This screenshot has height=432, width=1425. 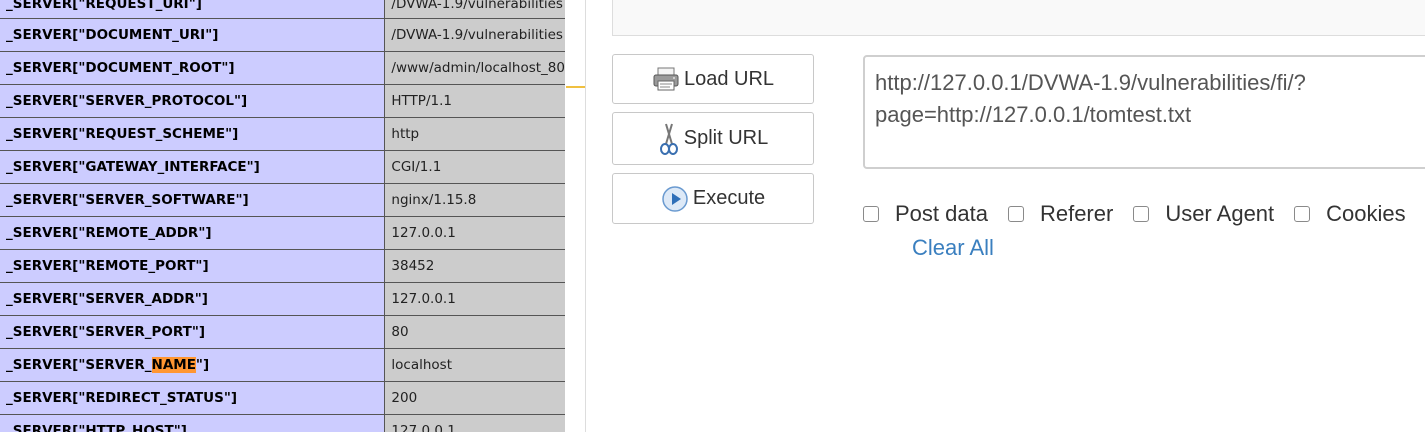 I want to click on variable-value: http, so click(x=474, y=134).